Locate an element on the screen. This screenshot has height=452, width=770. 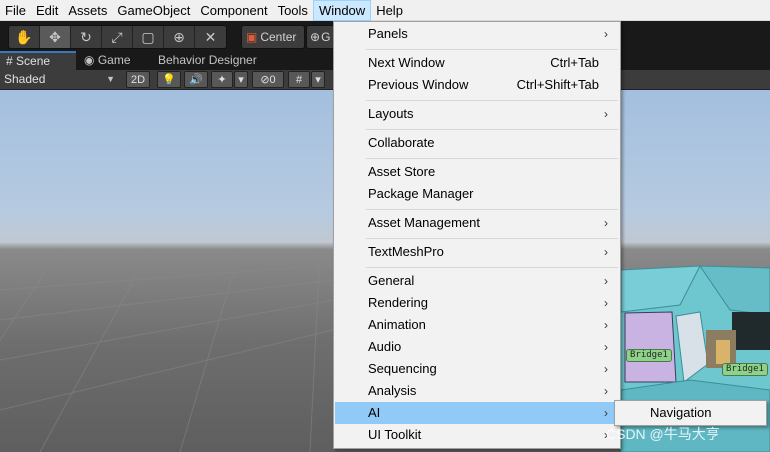
menu-item-animation: Animation › is located at coordinates (477, 325).